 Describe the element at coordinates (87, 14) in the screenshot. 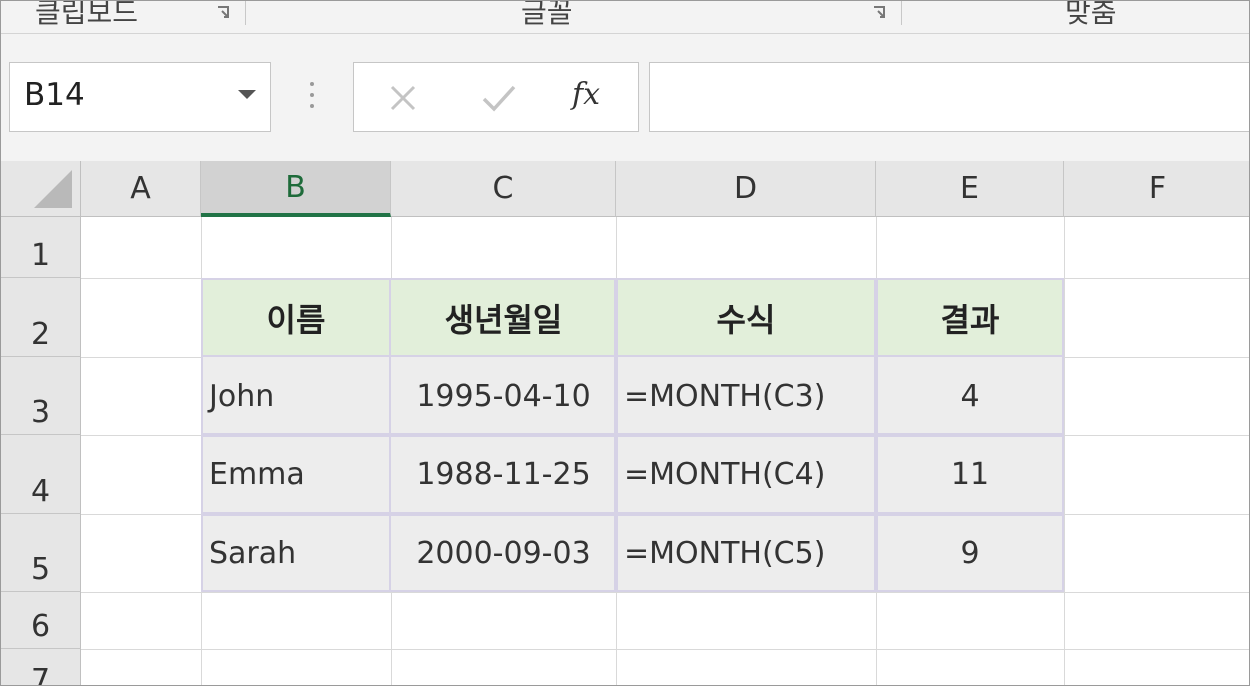

I see `ribbon-group-clipboard: 클립보드` at that location.